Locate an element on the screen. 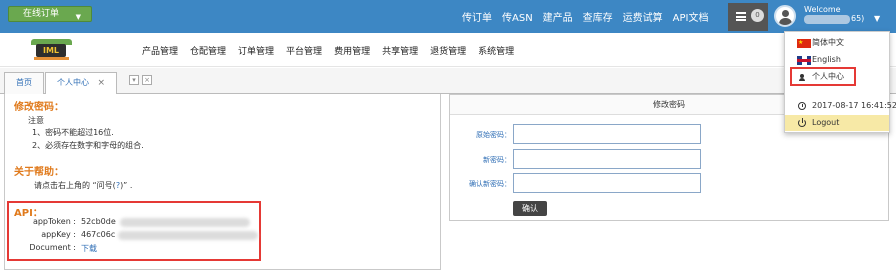  top-link-upload-order: 传订单 is located at coordinates (477, 16).